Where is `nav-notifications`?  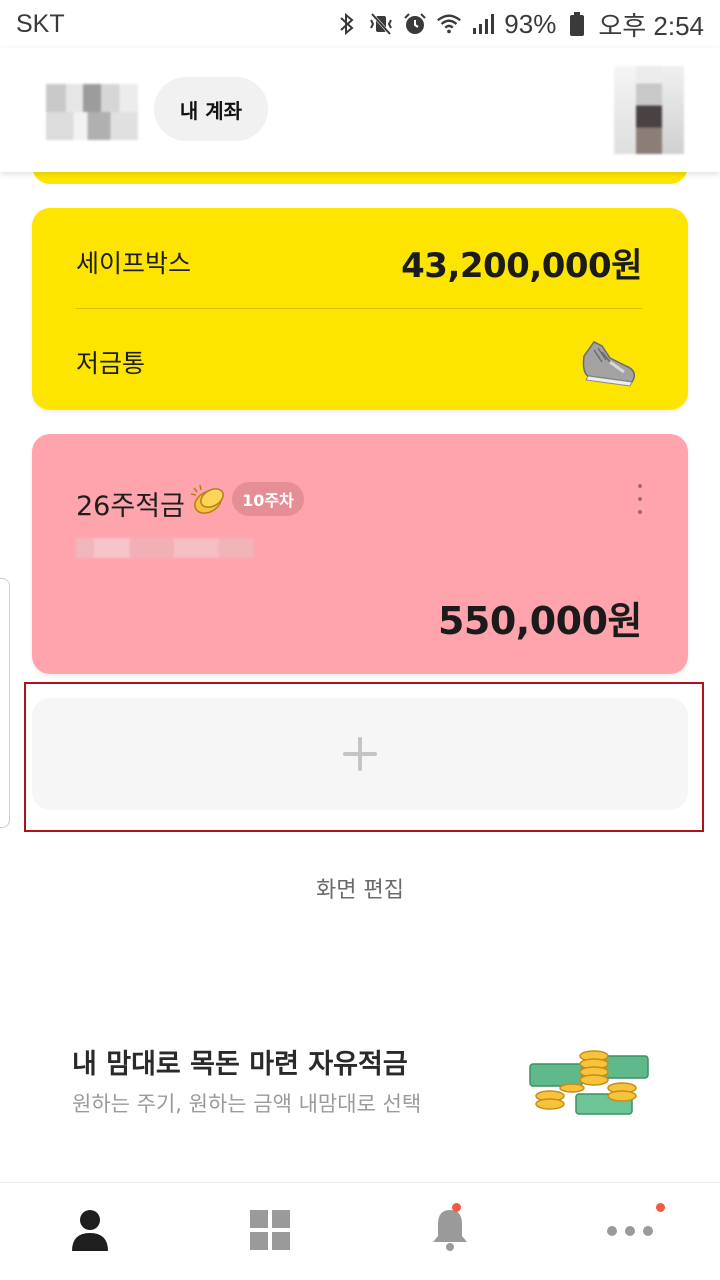
nav-notifications is located at coordinates (450, 1231).